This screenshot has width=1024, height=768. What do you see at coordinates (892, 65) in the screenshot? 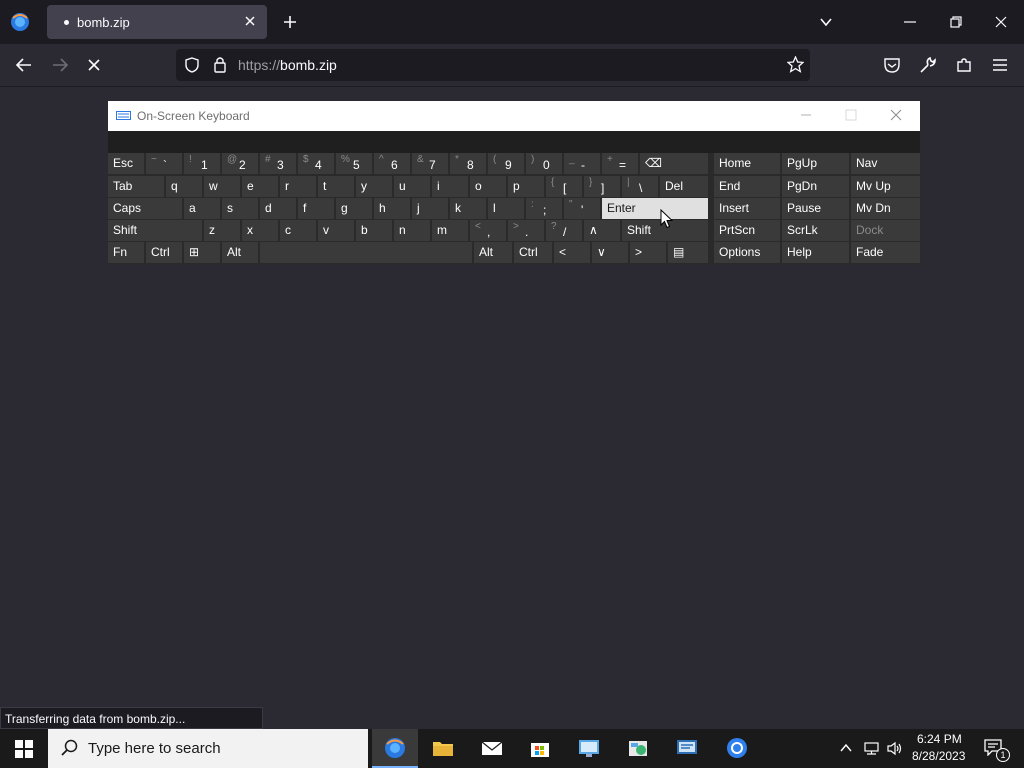
I see `pocket-icon` at bounding box center [892, 65].